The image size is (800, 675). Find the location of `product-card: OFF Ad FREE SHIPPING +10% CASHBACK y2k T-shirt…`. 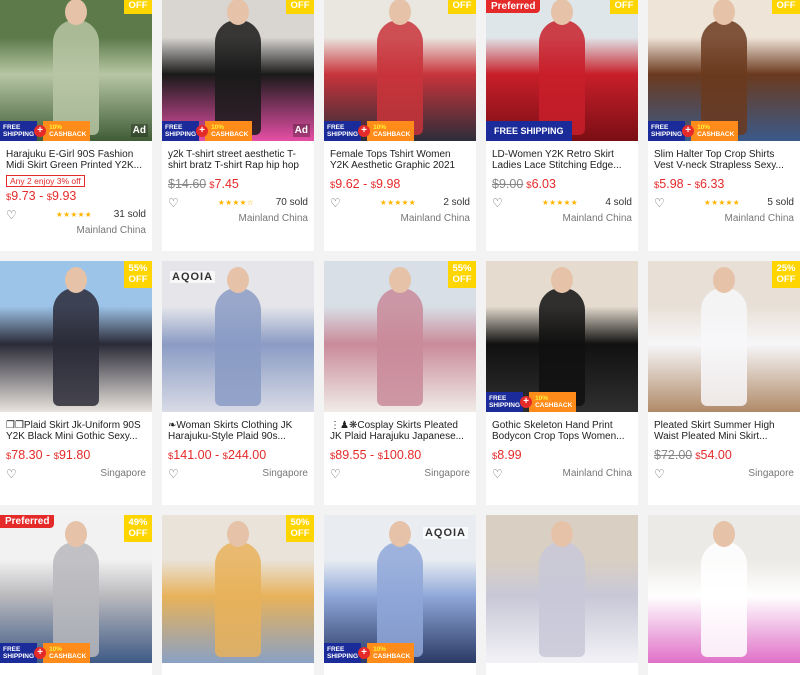

product-card: OFF Ad FREE SHIPPING +10% CASHBACK y2k T-shirt… is located at coordinates (238, 125).